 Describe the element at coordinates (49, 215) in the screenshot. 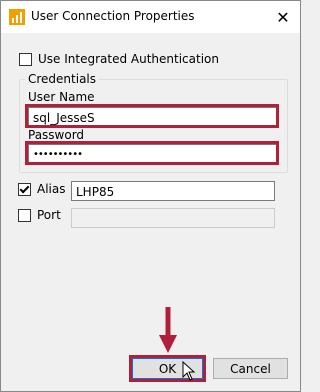

I see `port-label: Port` at that location.